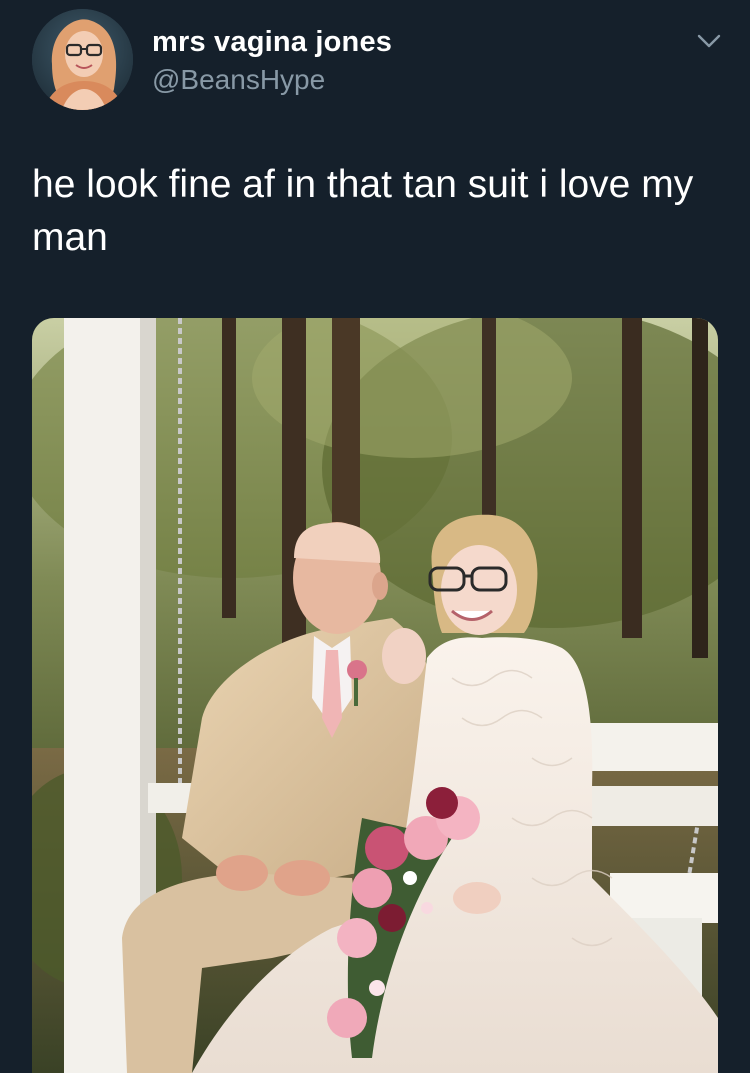 Image resolution: width=750 pixels, height=1073 pixels. I want to click on author-display-name: mrs vagina jones, so click(272, 42).